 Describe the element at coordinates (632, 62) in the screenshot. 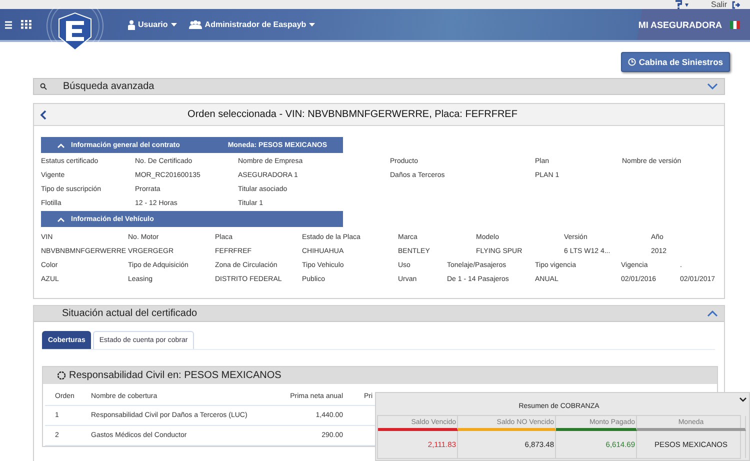

I see `clock-icon` at that location.